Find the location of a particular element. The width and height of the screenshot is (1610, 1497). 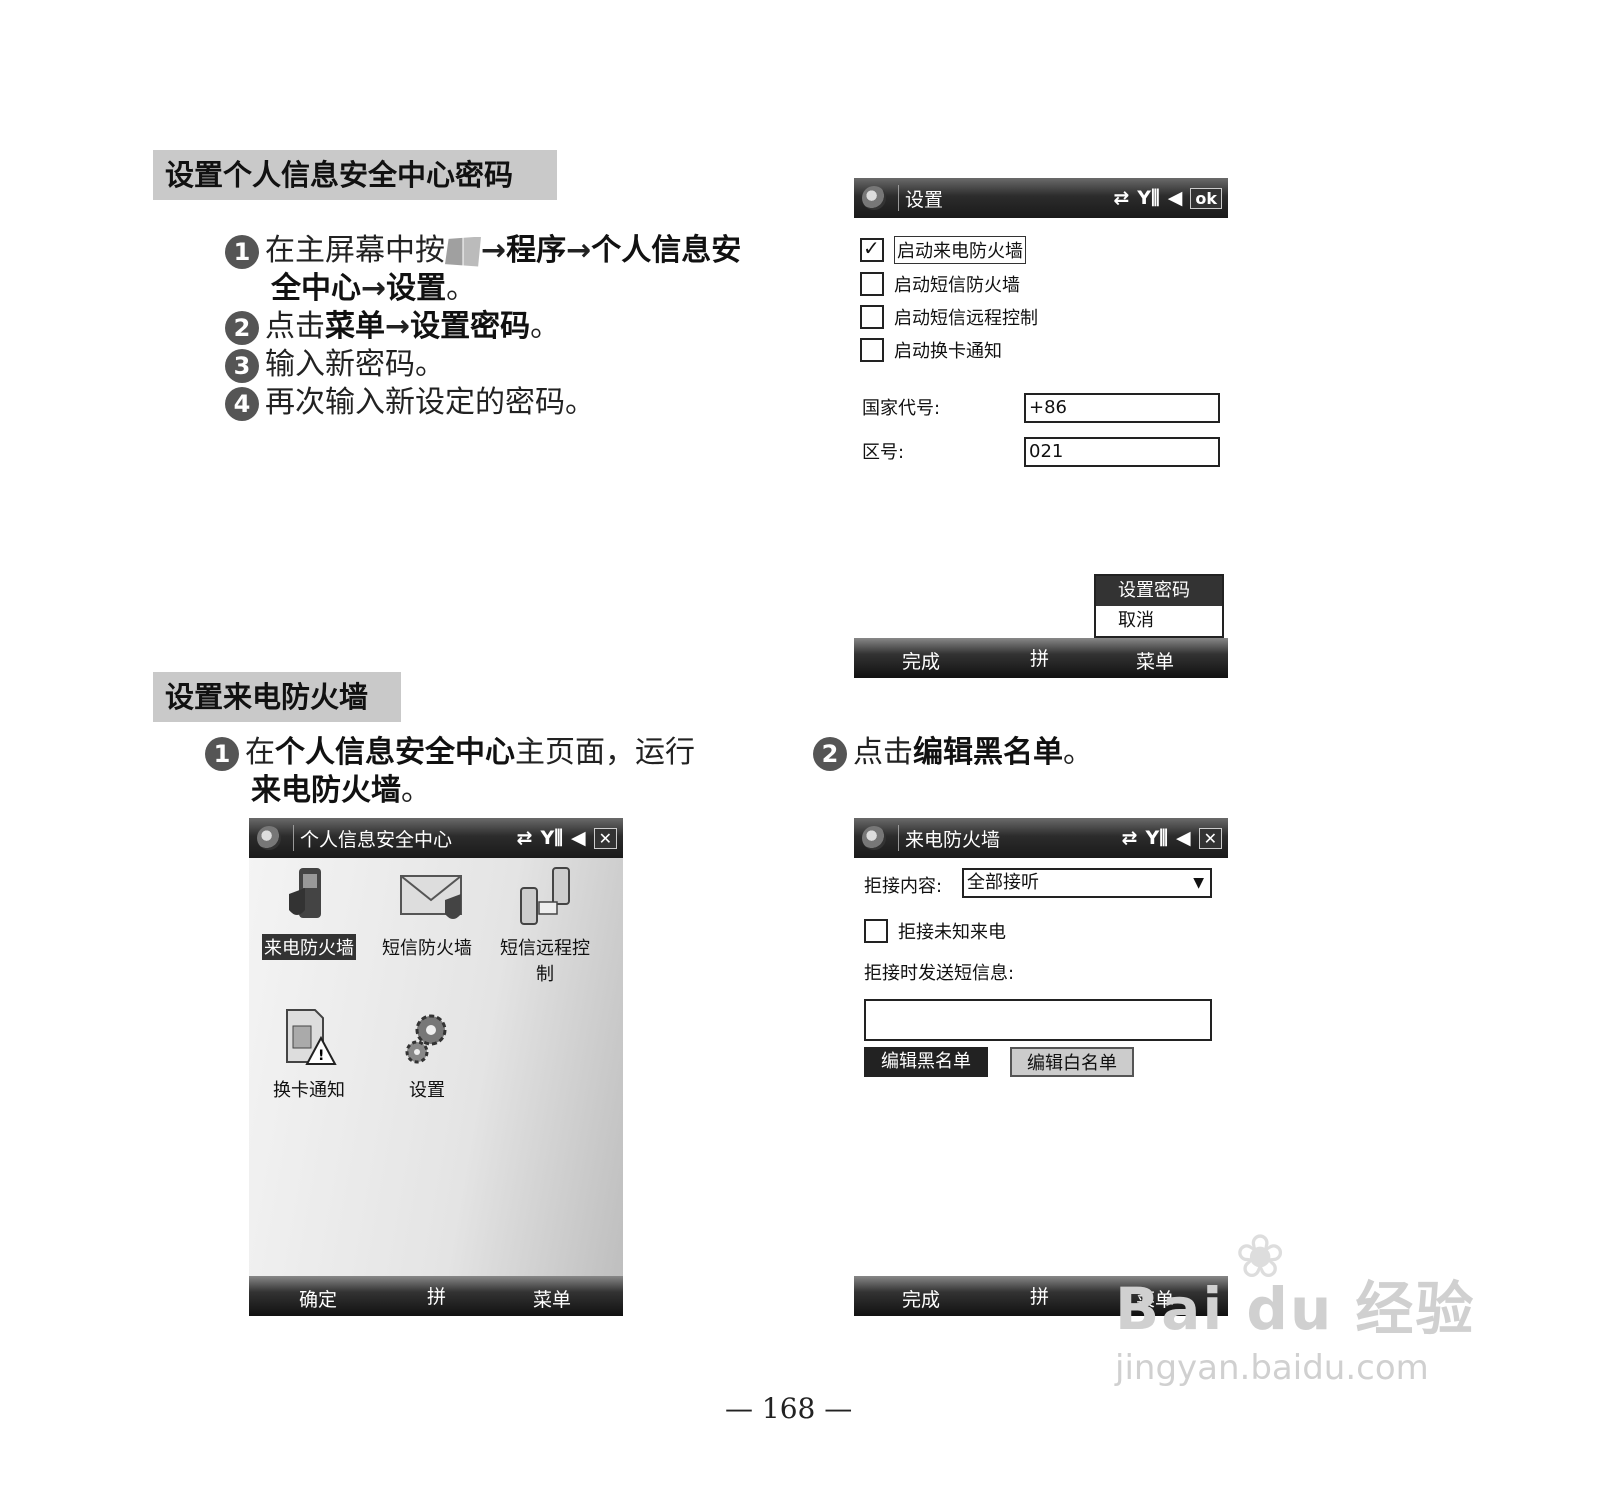

section-title-call-firewall: 设置来电防火墙 is located at coordinates (277, 697).